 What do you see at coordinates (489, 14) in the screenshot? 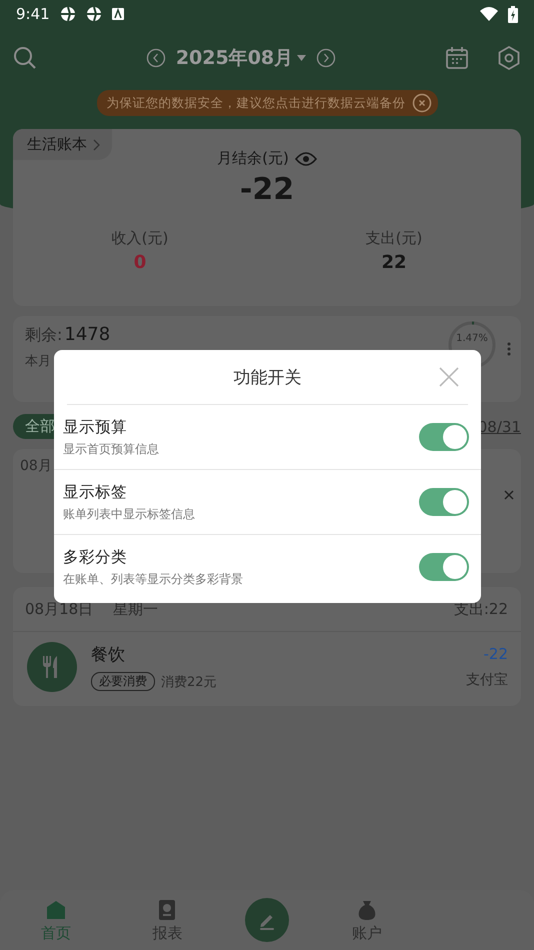
I see `wifi-icon` at bounding box center [489, 14].